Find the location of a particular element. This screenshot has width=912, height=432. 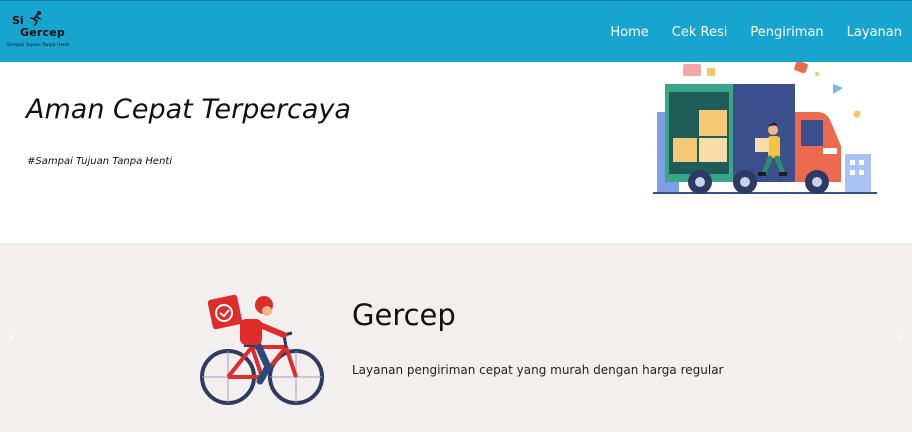

brand-logo: Si Gercep Sampai Tujuan Tanpa Henti is located at coordinates (39, 32).